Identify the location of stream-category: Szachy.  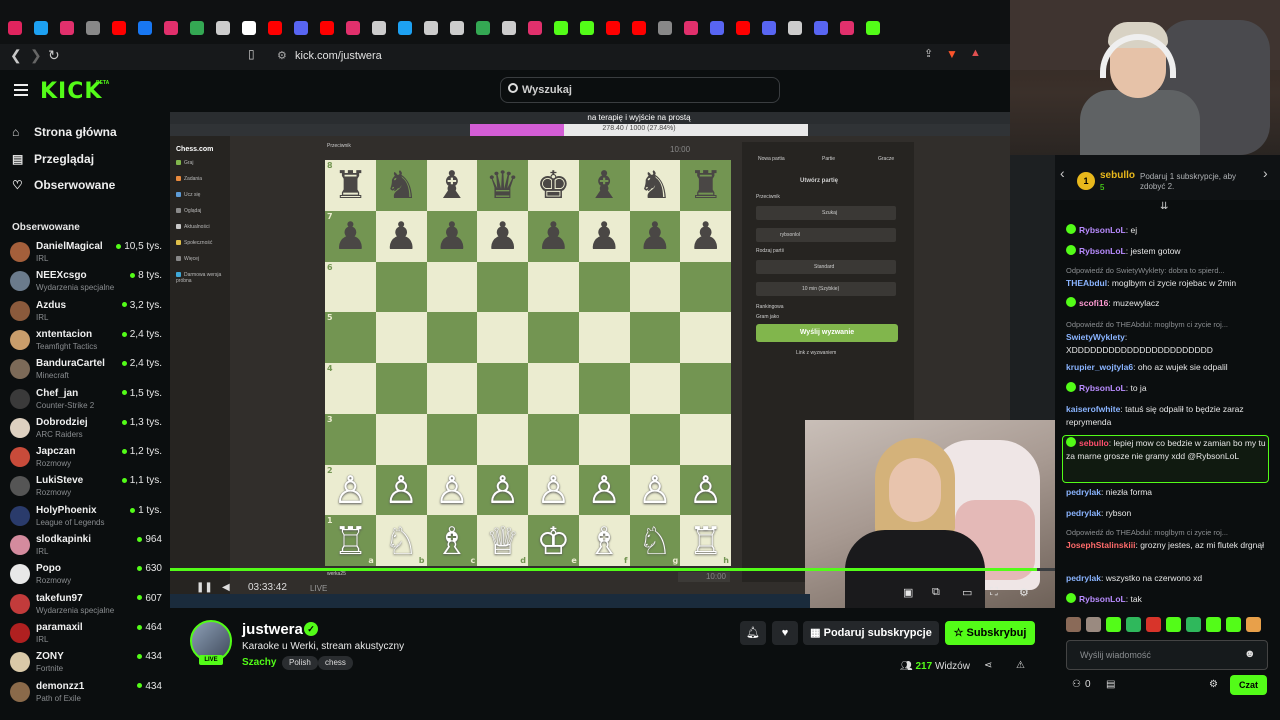
(259, 662).